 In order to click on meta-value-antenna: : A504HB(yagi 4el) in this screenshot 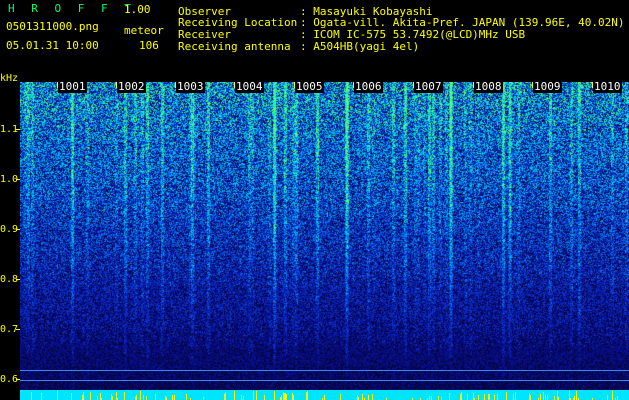, I will do `click(360, 46)`.